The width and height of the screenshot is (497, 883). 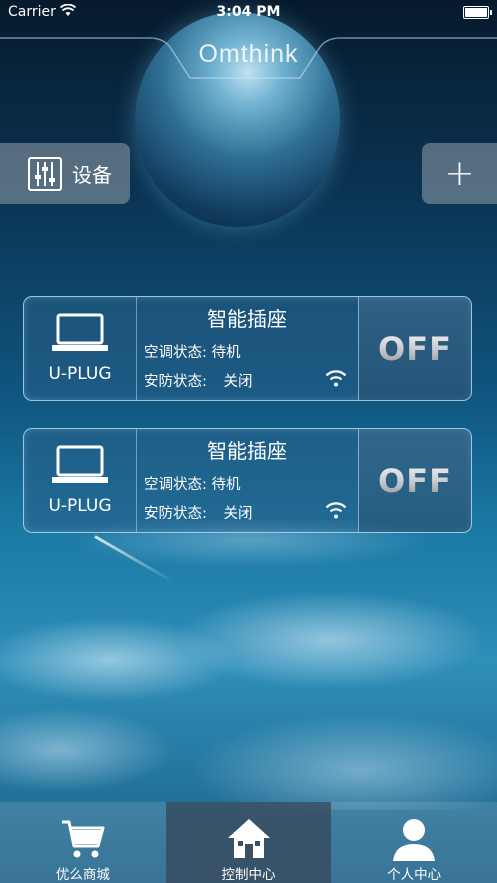 What do you see at coordinates (82, 875) in the screenshot?
I see `tab-shop-label: 优么商城` at bounding box center [82, 875].